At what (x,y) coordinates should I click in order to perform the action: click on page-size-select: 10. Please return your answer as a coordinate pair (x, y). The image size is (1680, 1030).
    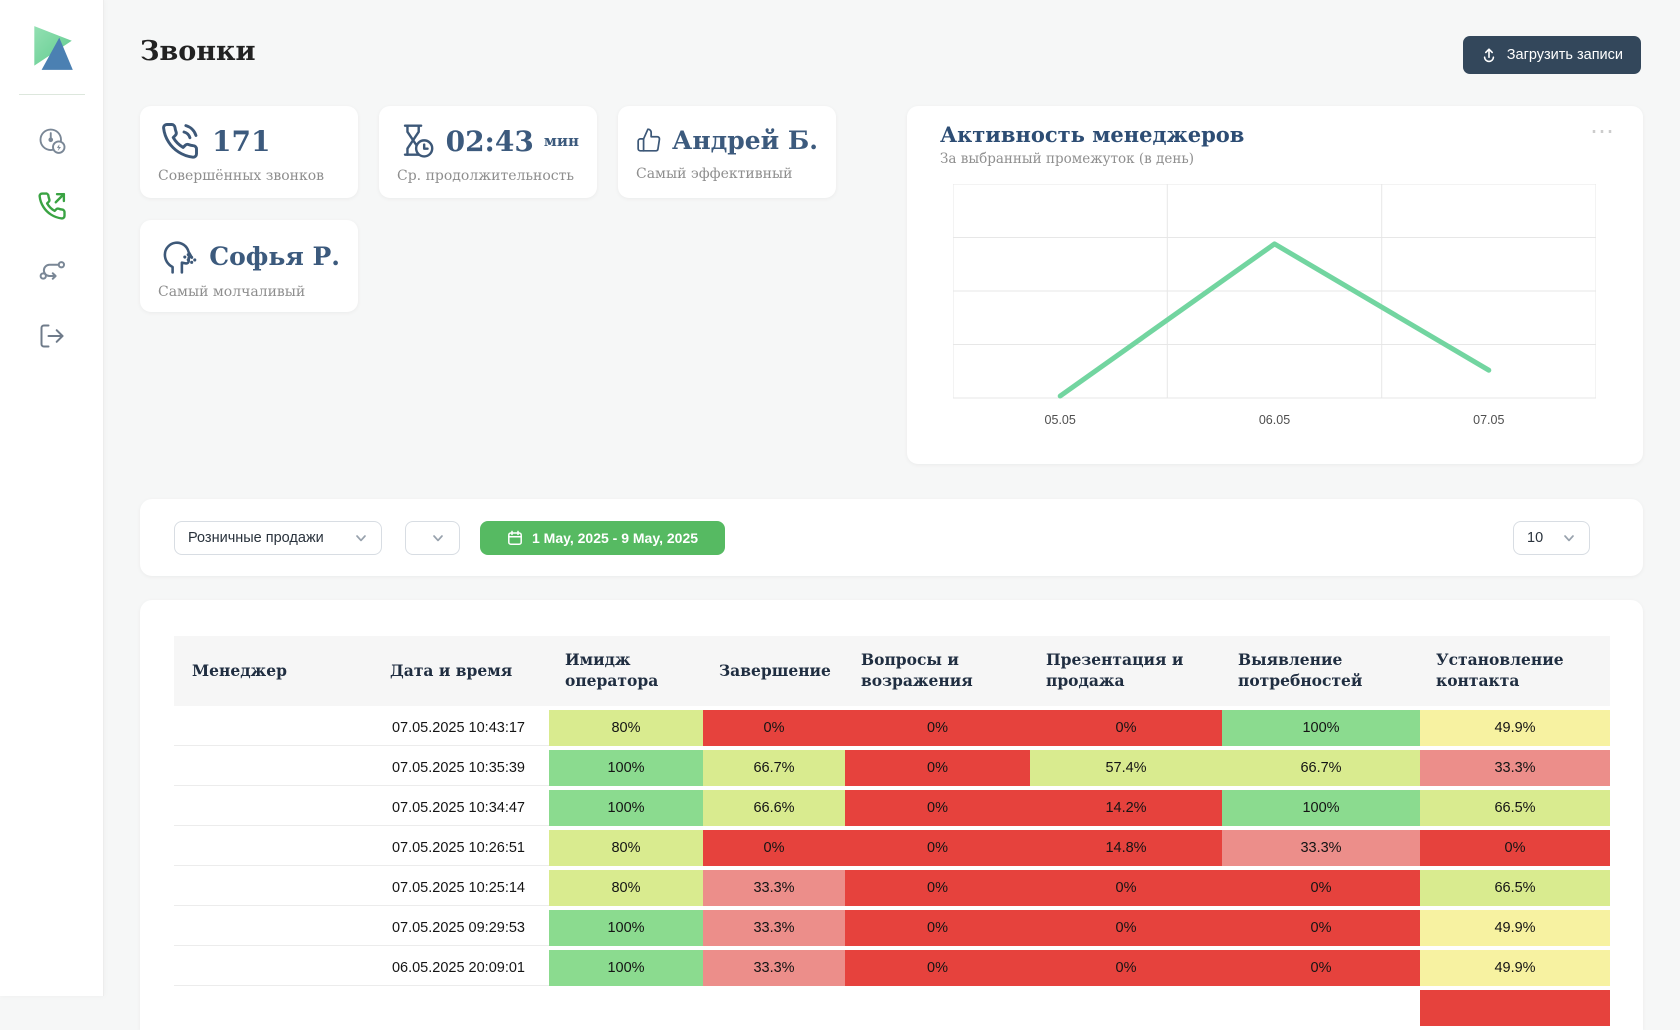
    Looking at the image, I should click on (1551, 538).